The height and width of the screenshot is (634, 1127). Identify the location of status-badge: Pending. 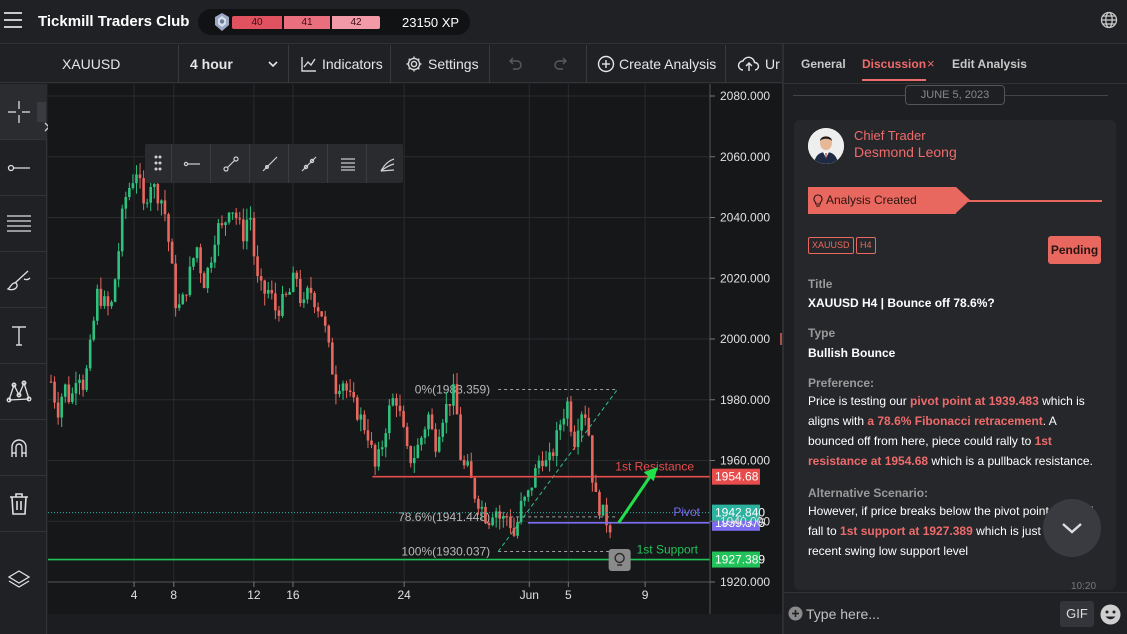
(1074, 250).